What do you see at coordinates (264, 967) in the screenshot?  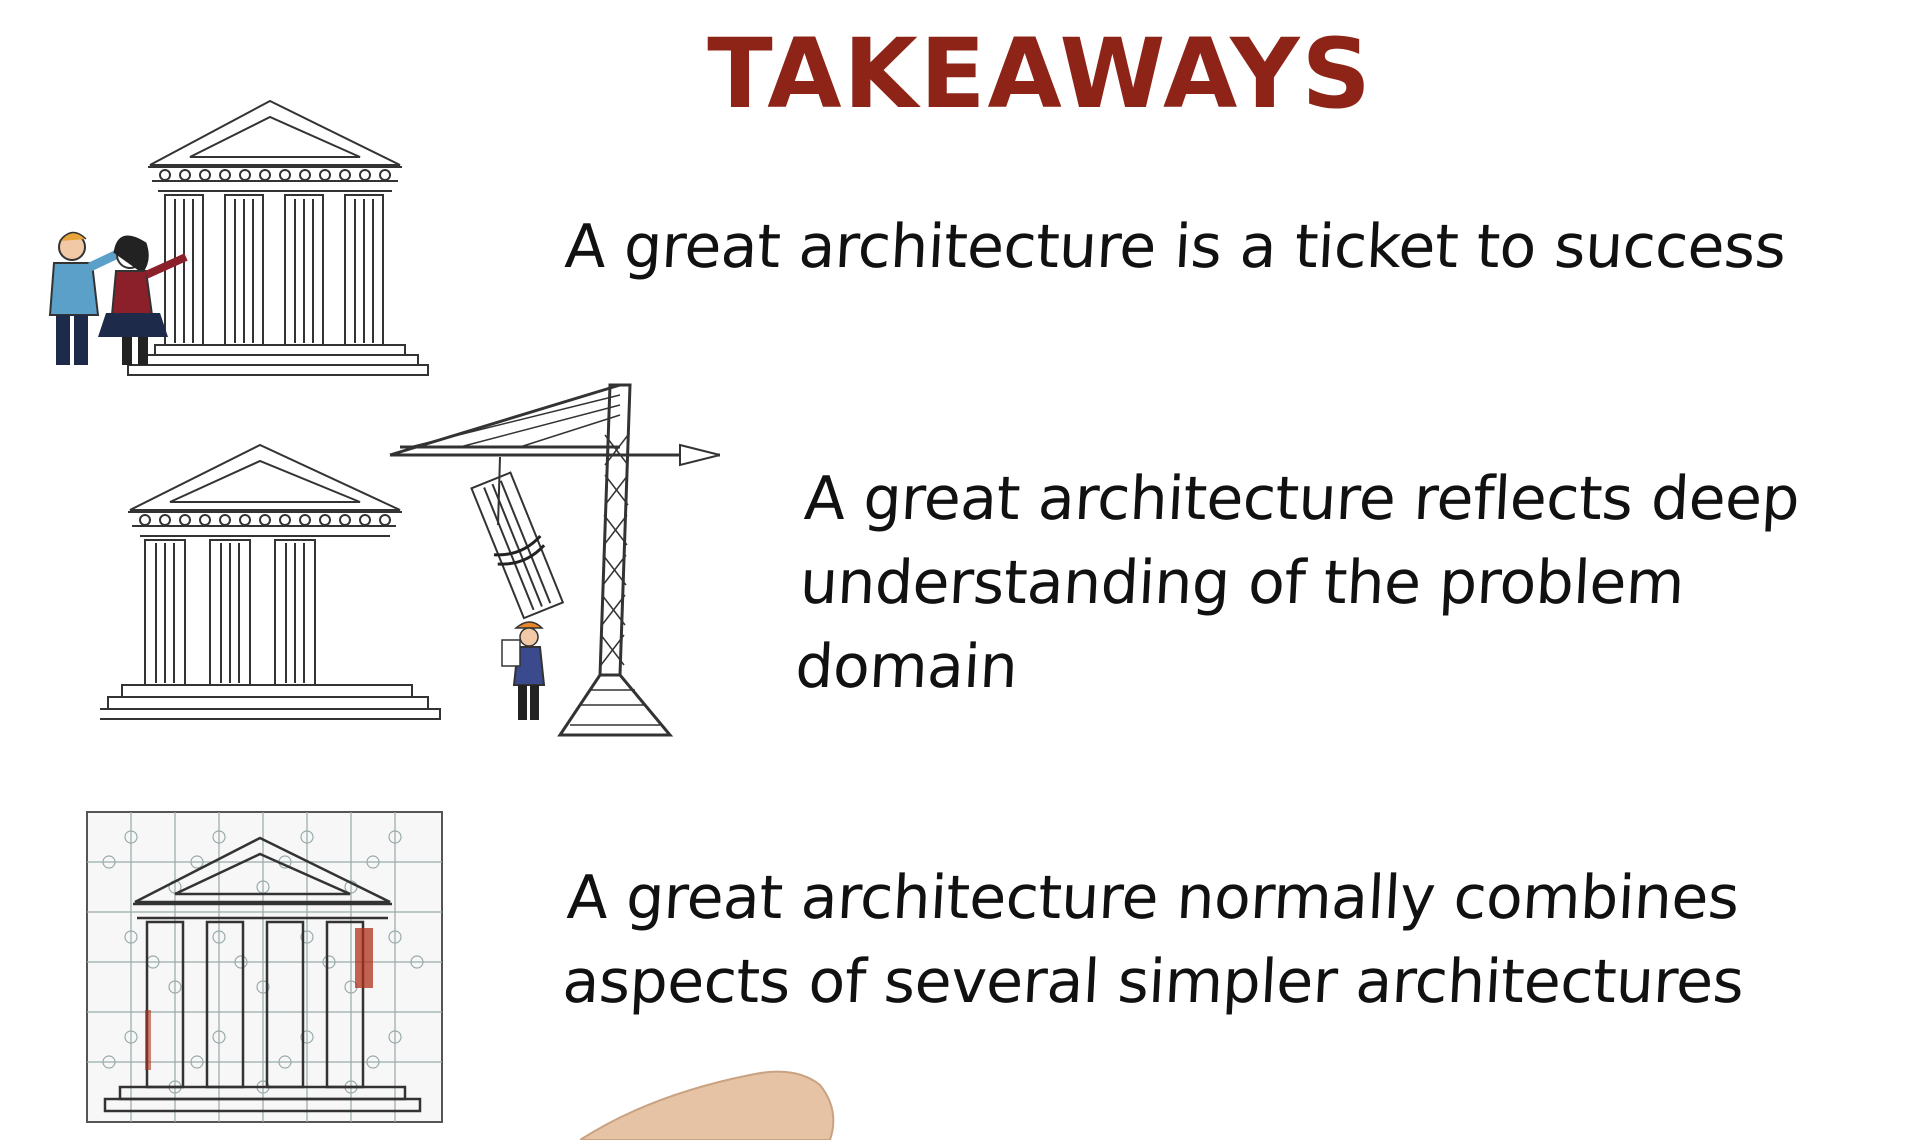 I see `temple-jigsaw-puzzle-illustration` at bounding box center [264, 967].